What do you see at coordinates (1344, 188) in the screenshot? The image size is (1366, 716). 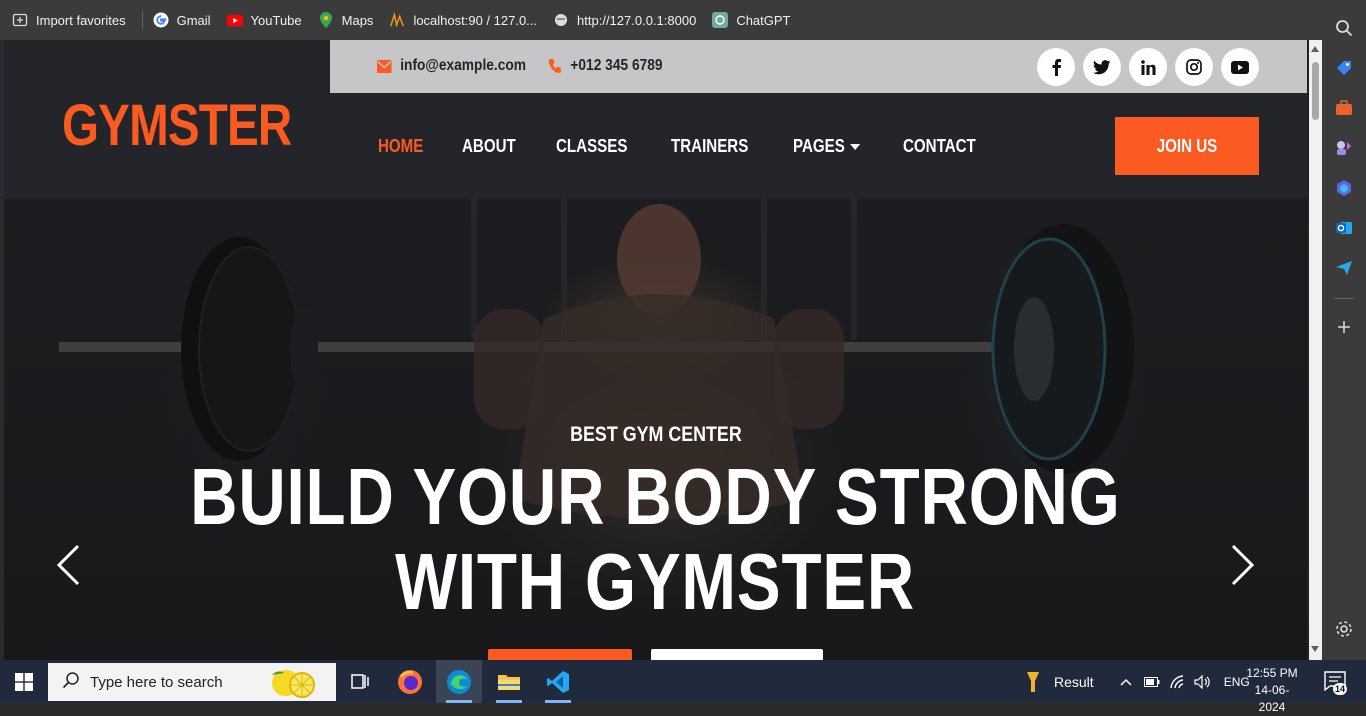 I see `copilot-icon` at bounding box center [1344, 188].